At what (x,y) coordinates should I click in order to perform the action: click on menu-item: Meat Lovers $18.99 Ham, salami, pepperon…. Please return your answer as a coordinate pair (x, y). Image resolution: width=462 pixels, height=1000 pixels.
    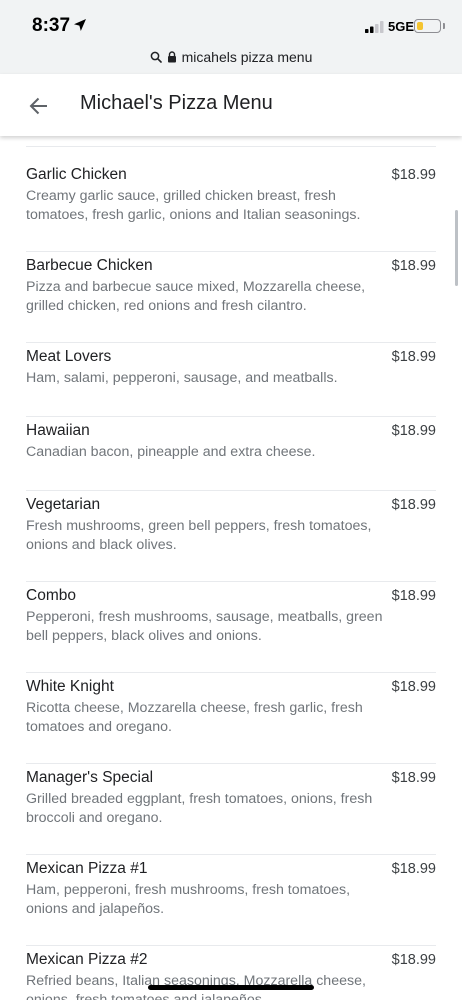
    Looking at the image, I should click on (231, 380).